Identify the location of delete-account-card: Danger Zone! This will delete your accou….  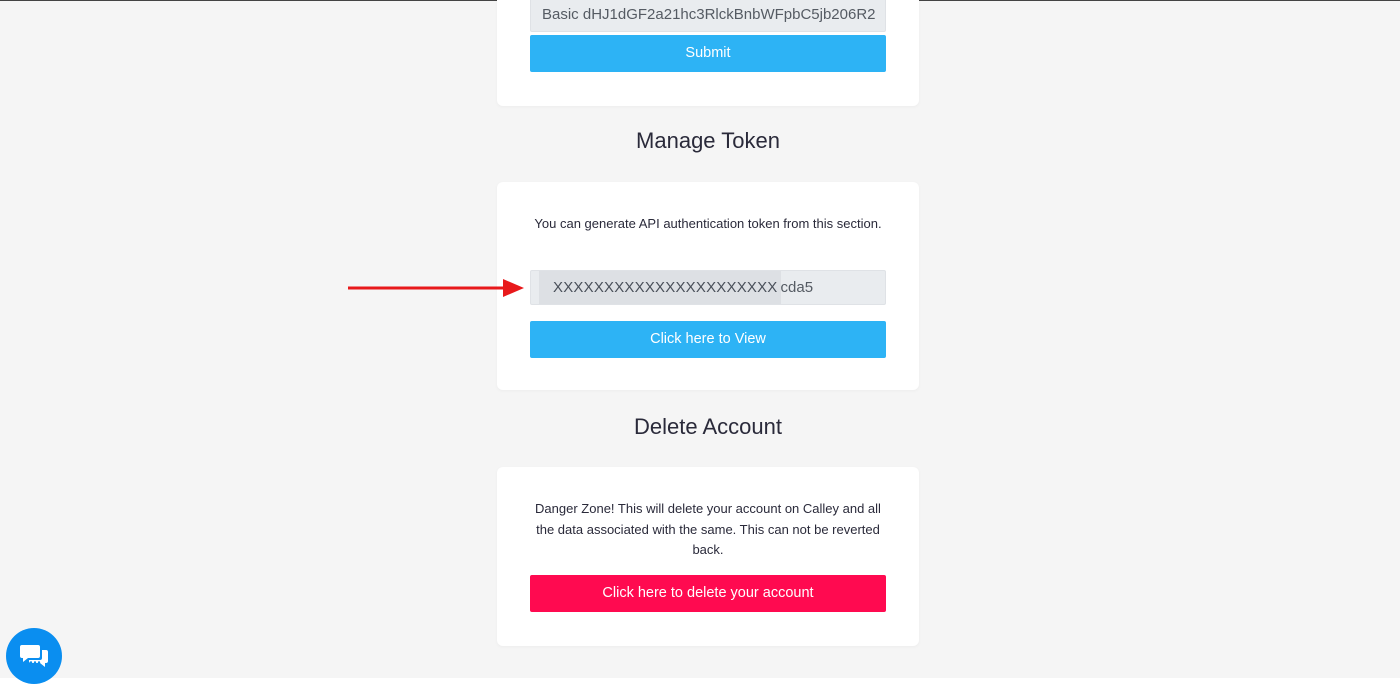
(708, 556).